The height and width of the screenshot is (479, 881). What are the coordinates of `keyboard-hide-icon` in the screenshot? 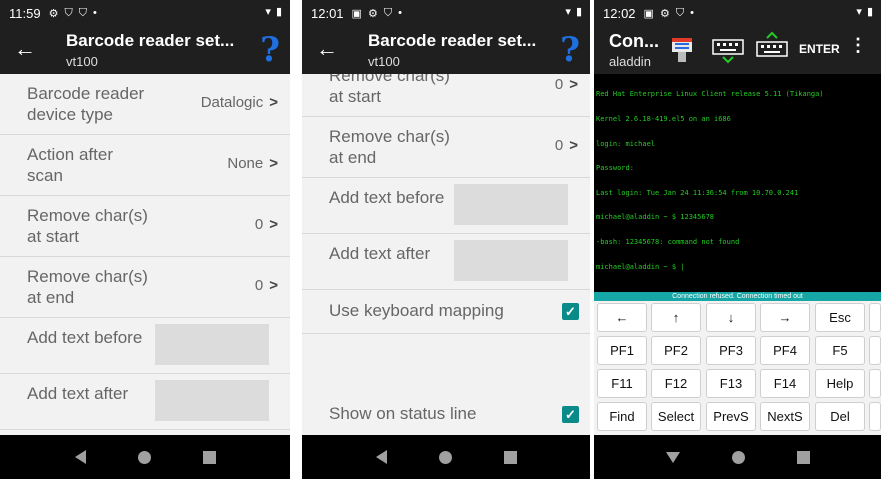 It's located at (772, 46).